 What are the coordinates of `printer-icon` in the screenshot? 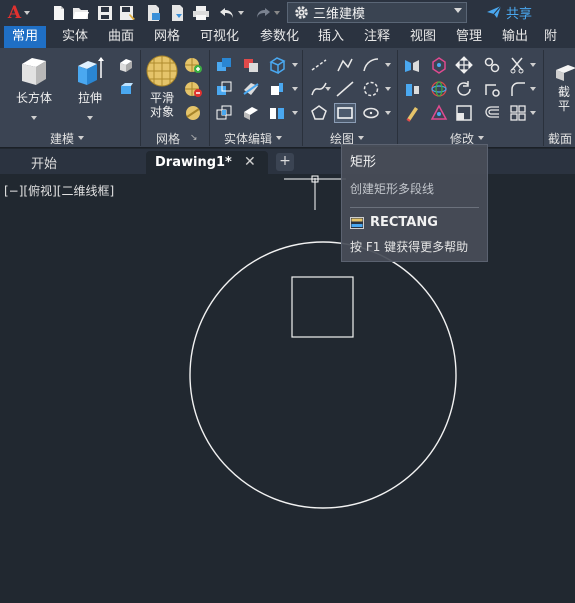 It's located at (201, 13).